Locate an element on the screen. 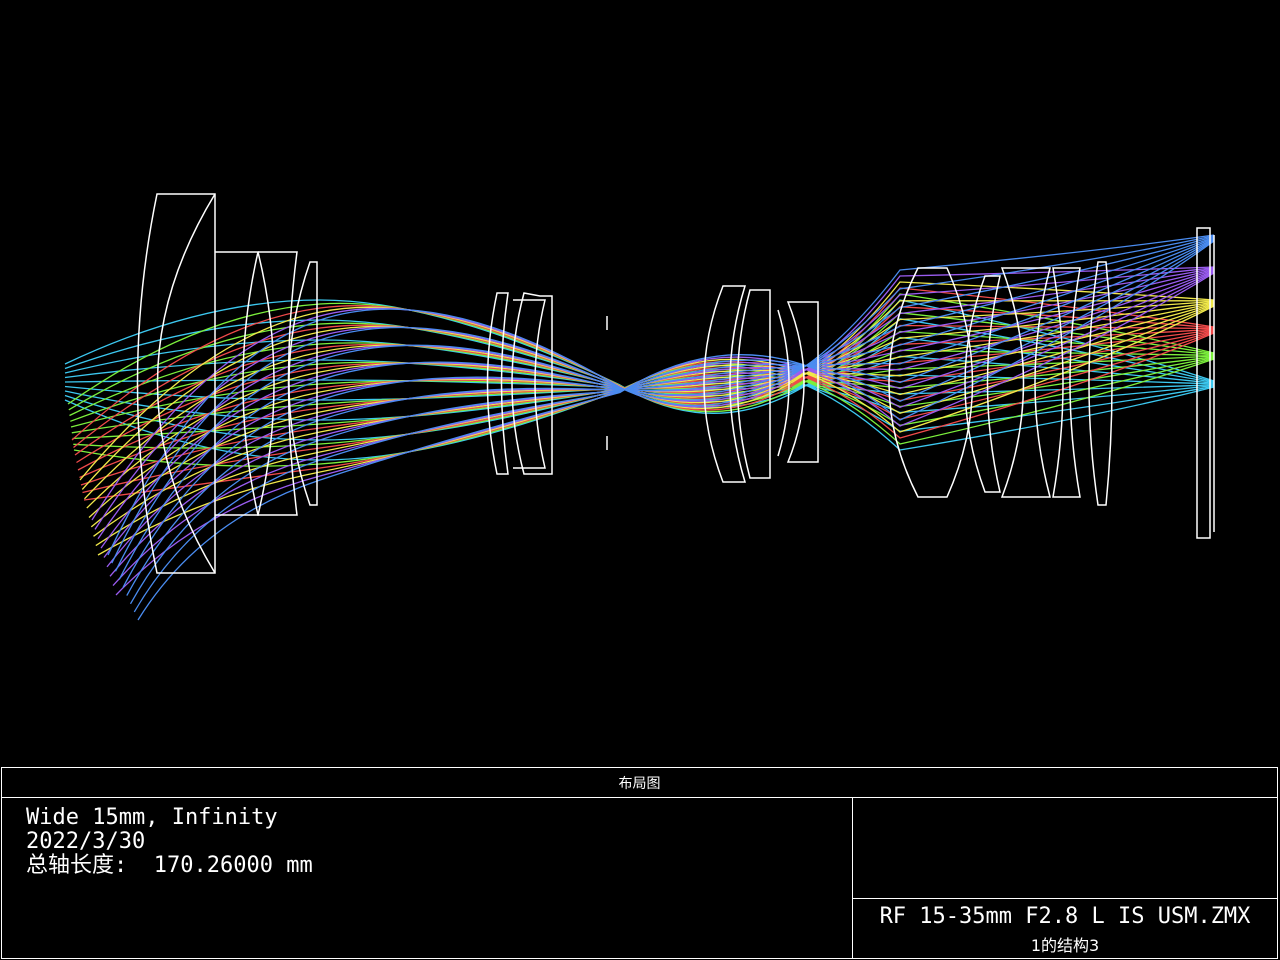  file-panel-divider is located at coordinates (1065, 898).